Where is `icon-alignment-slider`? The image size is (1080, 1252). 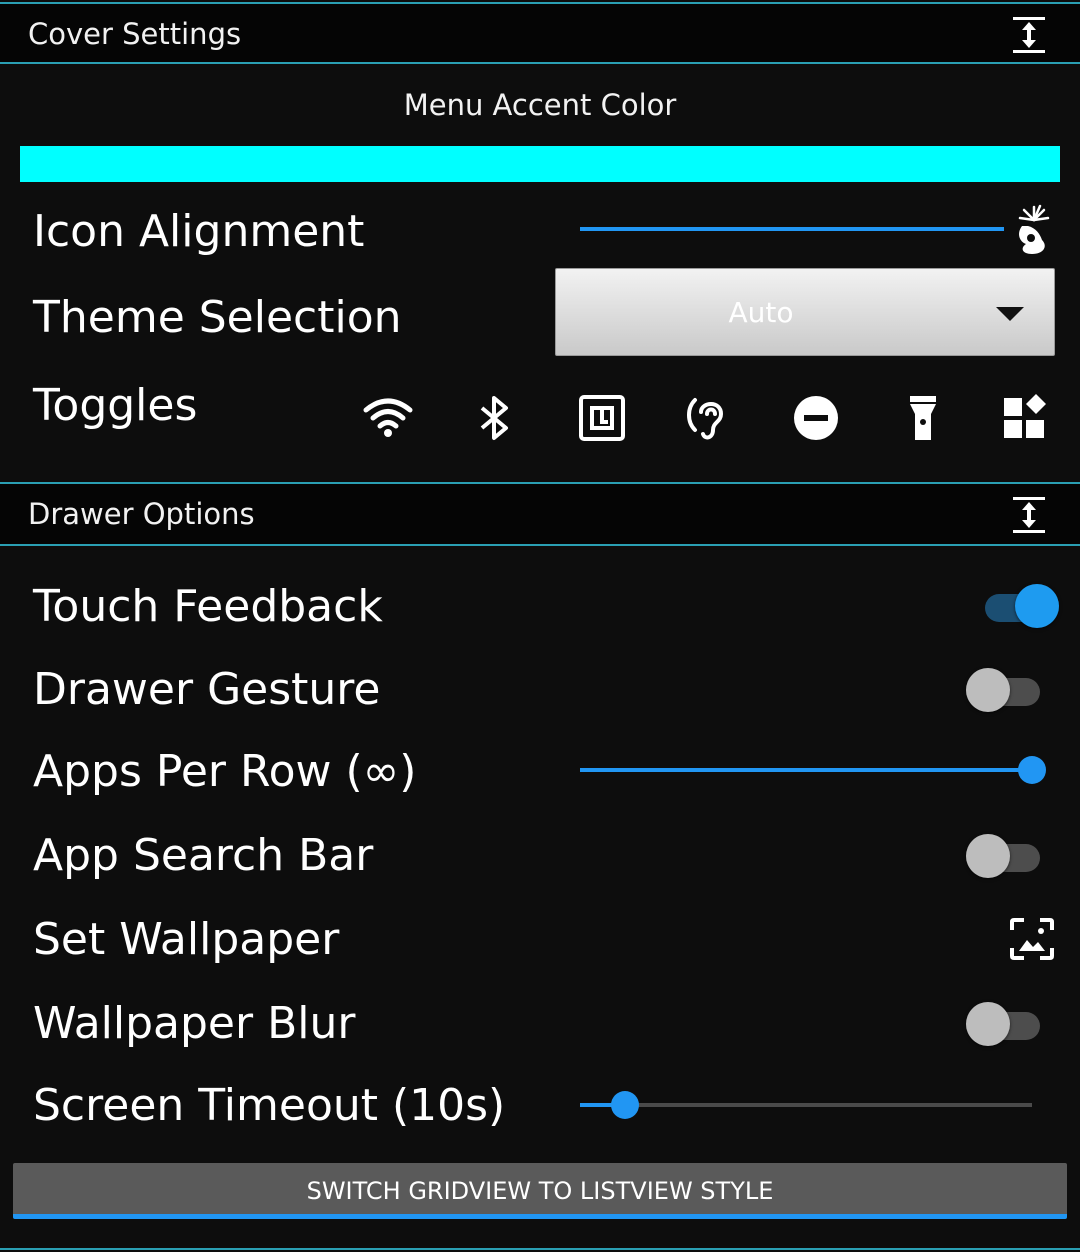 icon-alignment-slider is located at coordinates (805, 229).